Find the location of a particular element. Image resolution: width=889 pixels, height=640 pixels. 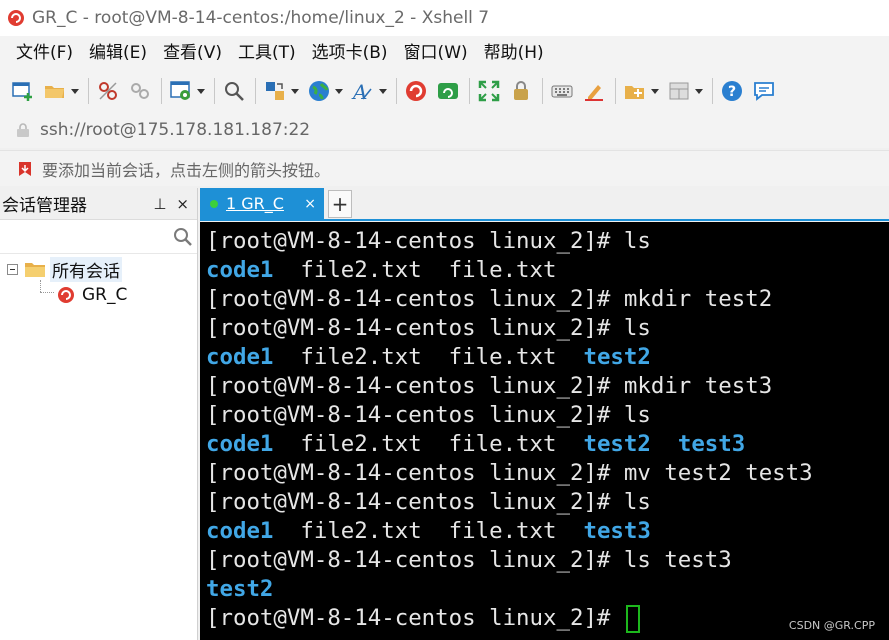

close-icon: × is located at coordinates (182, 204).